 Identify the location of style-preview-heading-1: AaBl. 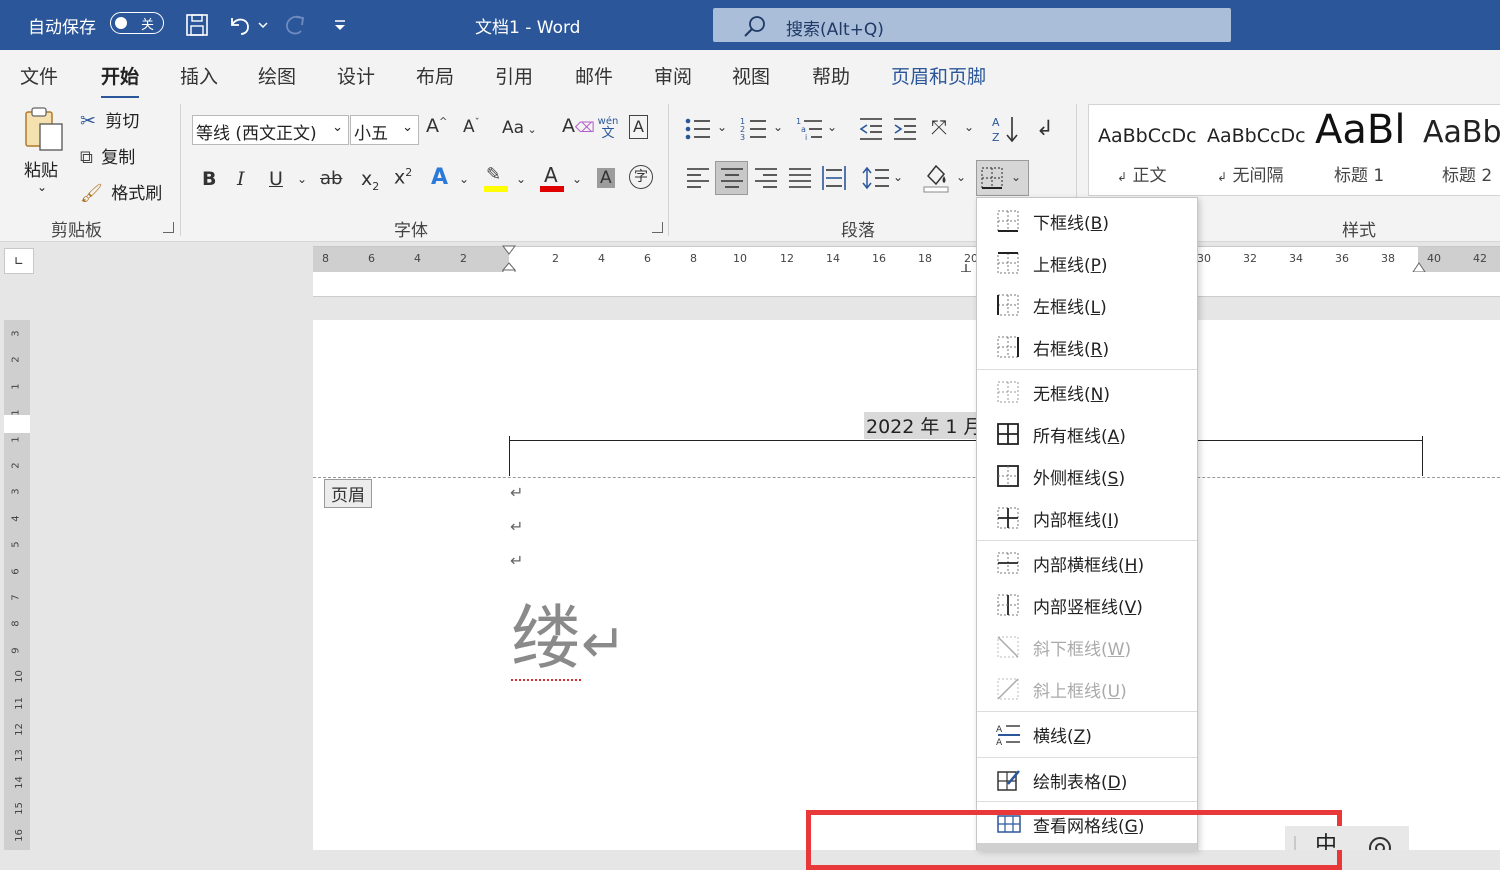
(1361, 130).